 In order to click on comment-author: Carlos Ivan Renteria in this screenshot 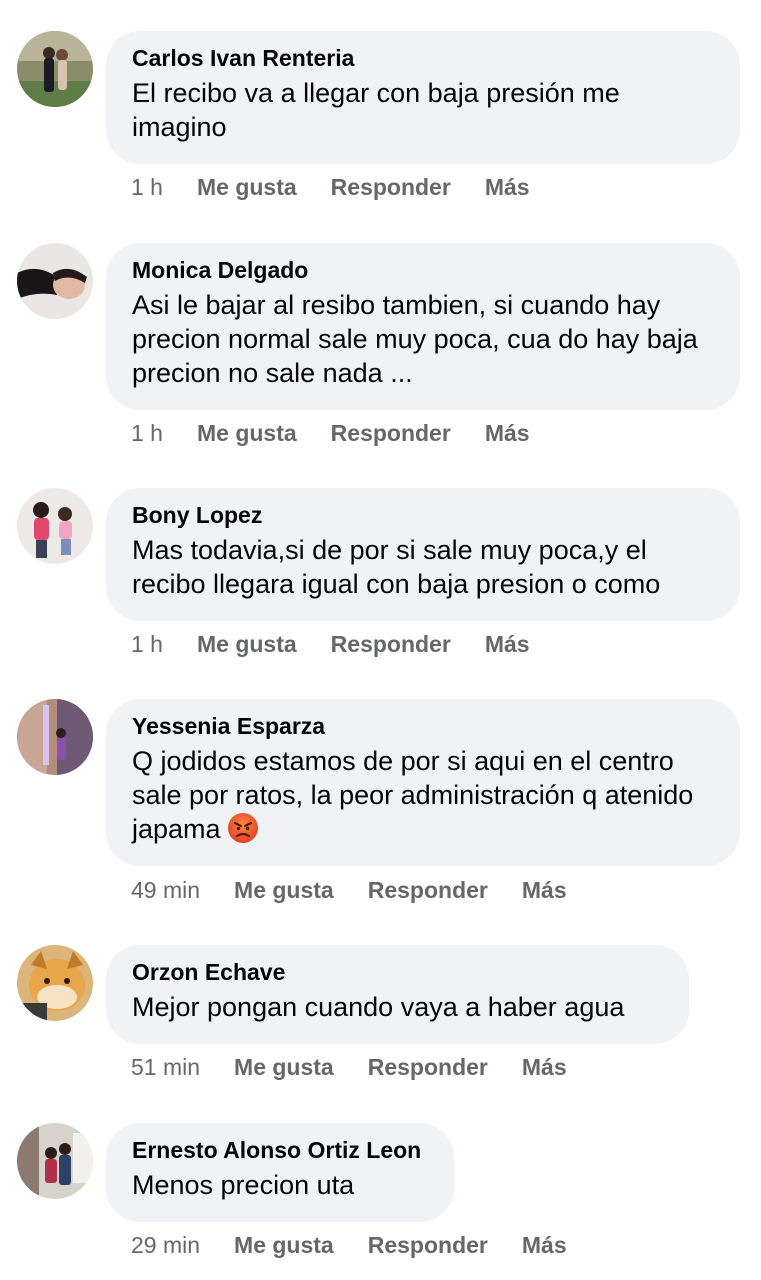, I will do `click(423, 58)`.